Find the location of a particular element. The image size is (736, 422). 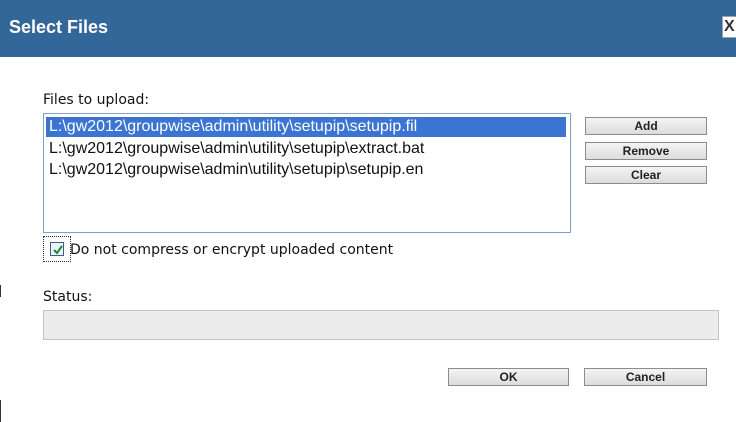

check-icon is located at coordinates (58, 250).